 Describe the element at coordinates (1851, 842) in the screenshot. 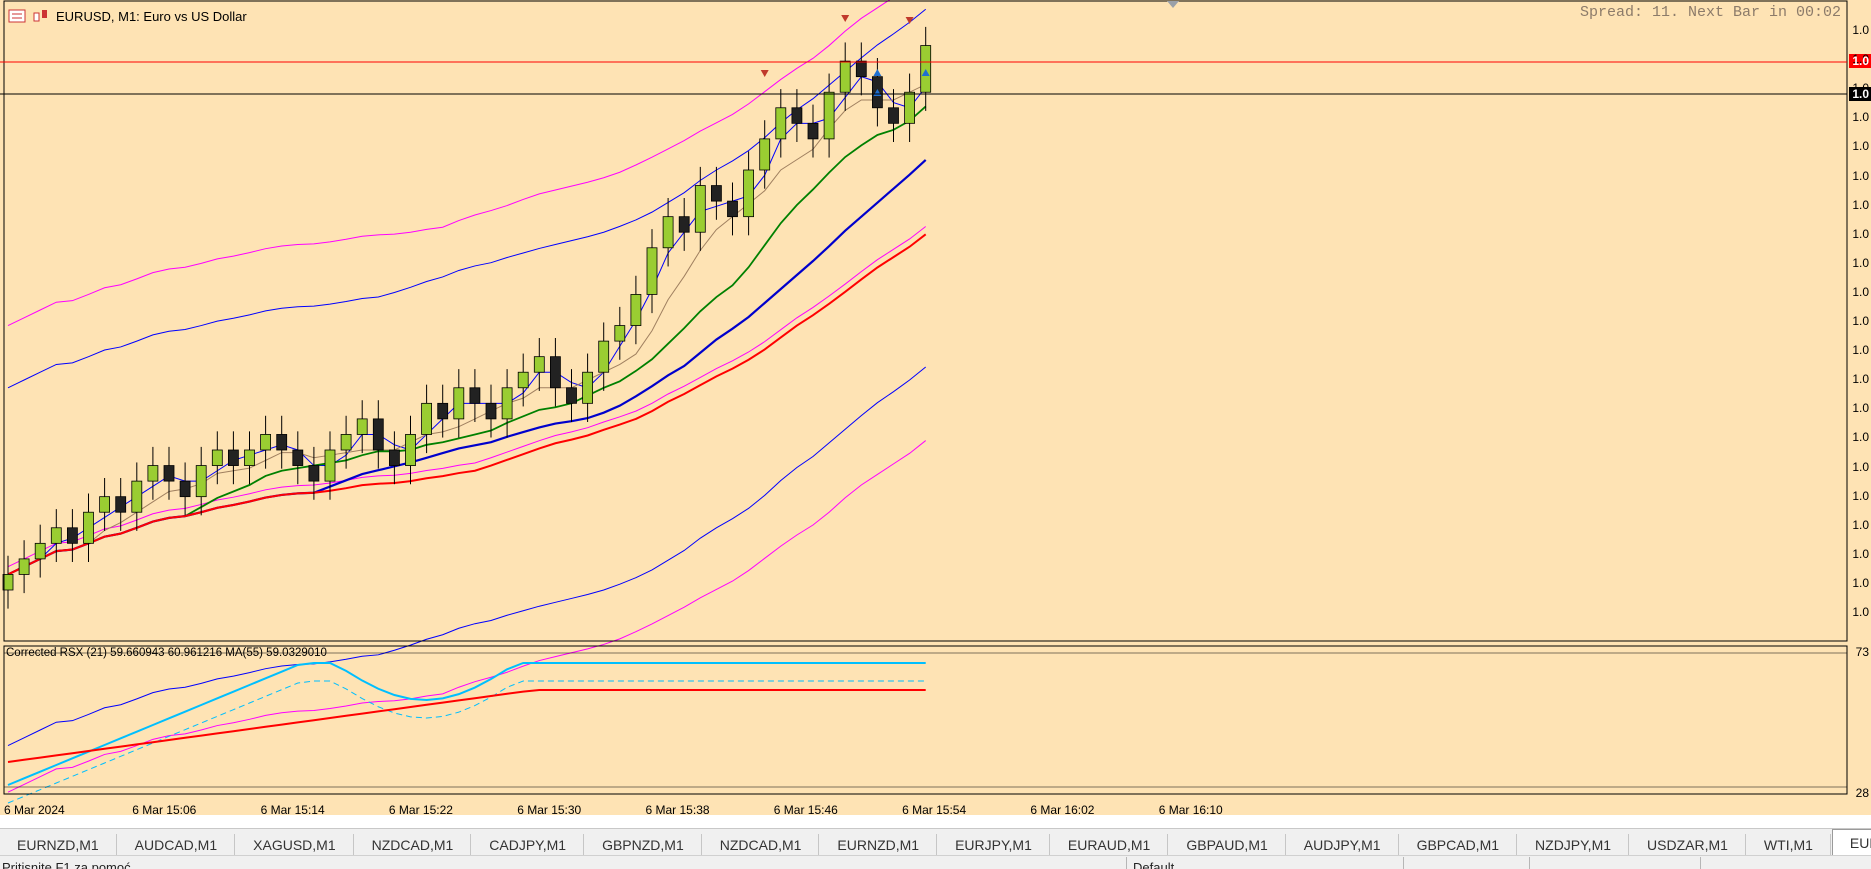

I see `symbol-tab: EURUSD,M1` at that location.